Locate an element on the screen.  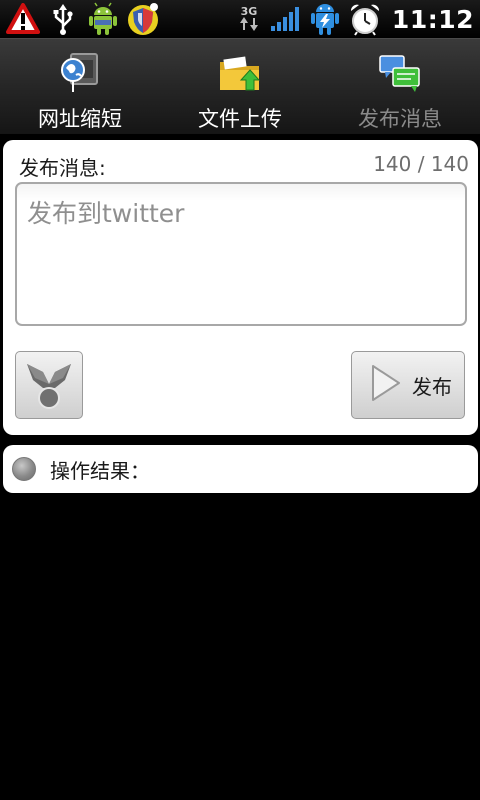
android-icon is located at coordinates (103, 19).